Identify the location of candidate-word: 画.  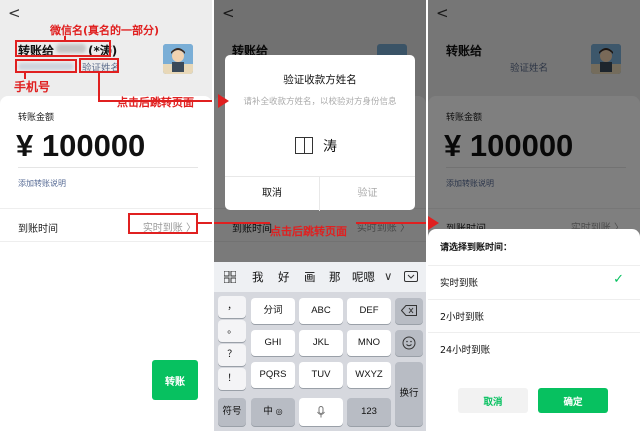
(310, 277).